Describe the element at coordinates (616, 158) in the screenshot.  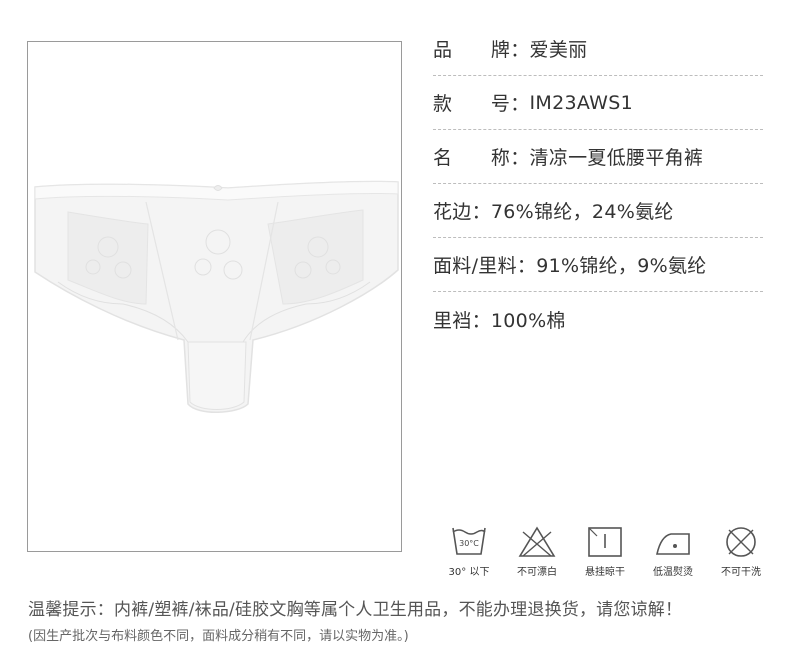
I see `spec-value: 清凉一夏低腰平角裤` at that location.